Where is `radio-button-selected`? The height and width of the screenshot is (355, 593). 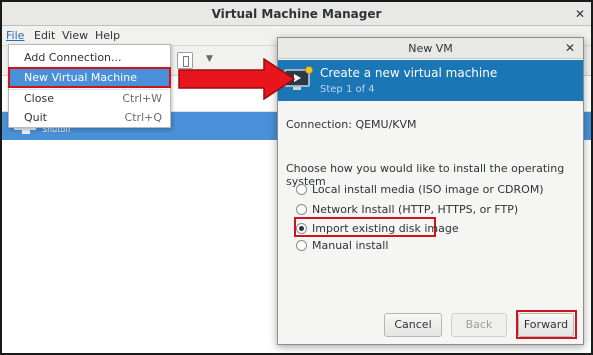
radio-button-selected is located at coordinates (301, 228).